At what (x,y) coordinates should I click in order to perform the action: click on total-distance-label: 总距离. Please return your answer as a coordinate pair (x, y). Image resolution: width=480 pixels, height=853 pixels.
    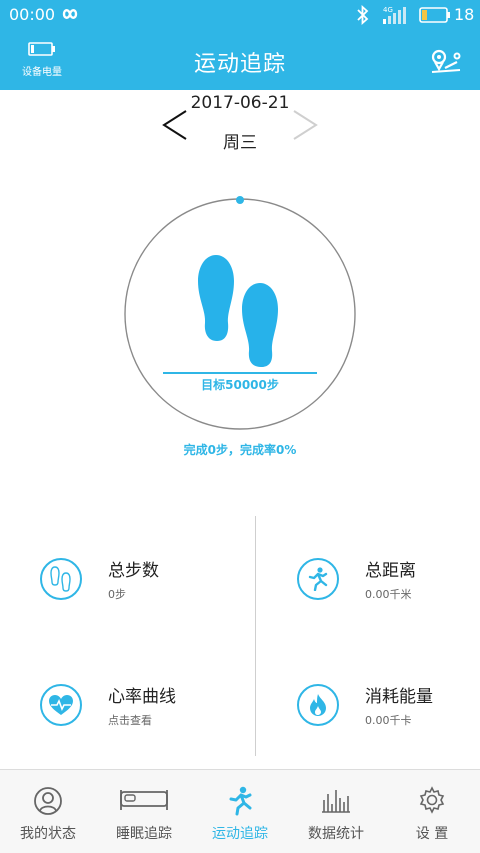
    Looking at the image, I should click on (390, 571).